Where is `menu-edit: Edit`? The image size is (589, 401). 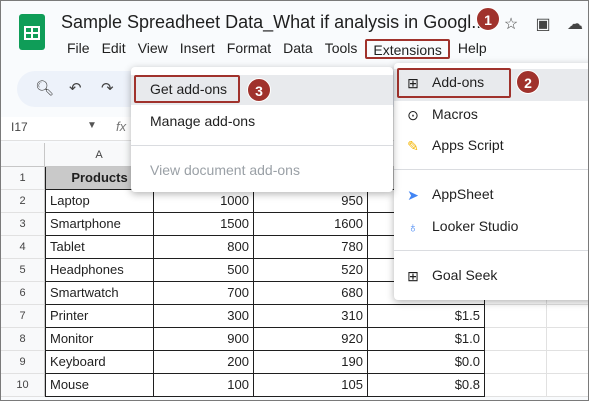 menu-edit: Edit is located at coordinates (114, 49).